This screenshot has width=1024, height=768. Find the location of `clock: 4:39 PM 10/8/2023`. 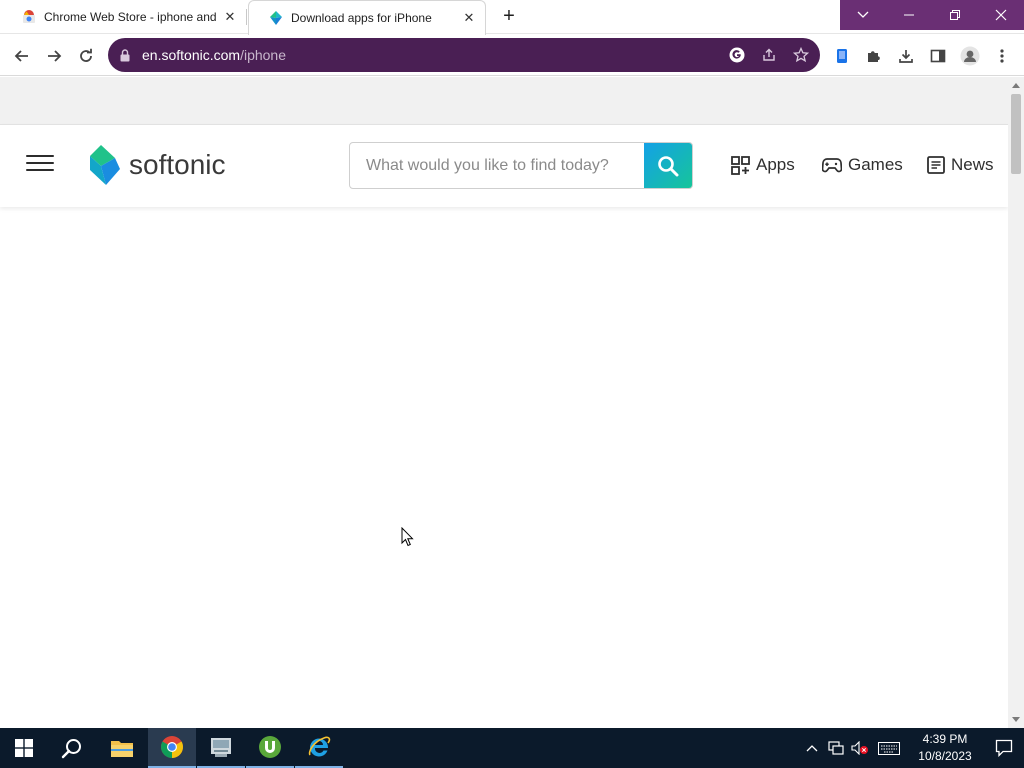

clock: 4:39 PM 10/8/2023 is located at coordinates (945, 748).